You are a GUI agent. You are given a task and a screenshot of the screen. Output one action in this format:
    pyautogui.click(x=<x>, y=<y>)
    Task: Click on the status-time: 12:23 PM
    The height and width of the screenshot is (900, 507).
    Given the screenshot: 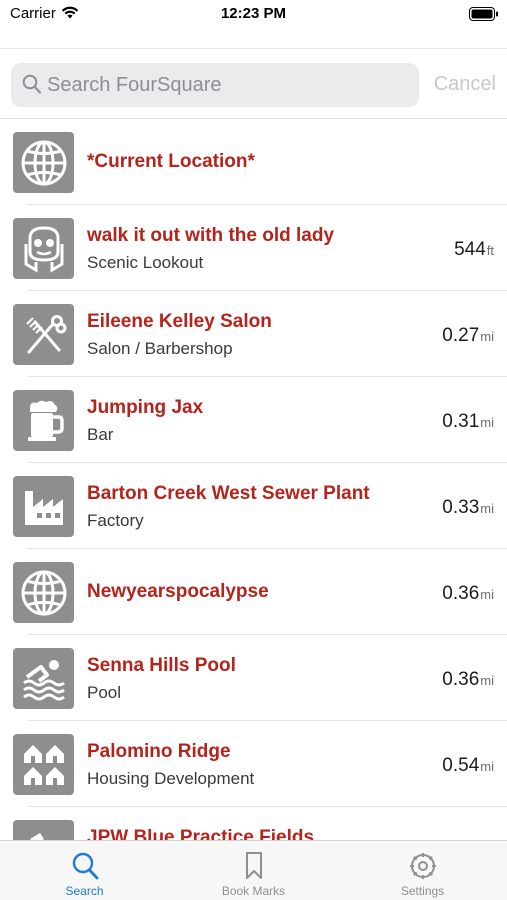 What is the action you would take?
    pyautogui.click(x=253, y=13)
    